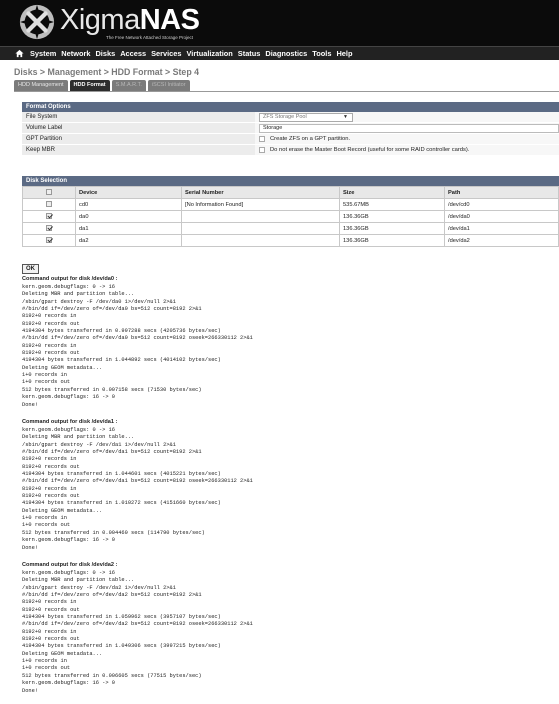 The width and height of the screenshot is (559, 704). Describe the element at coordinates (43, 53) in the screenshot. I see `menu-system: System` at that location.